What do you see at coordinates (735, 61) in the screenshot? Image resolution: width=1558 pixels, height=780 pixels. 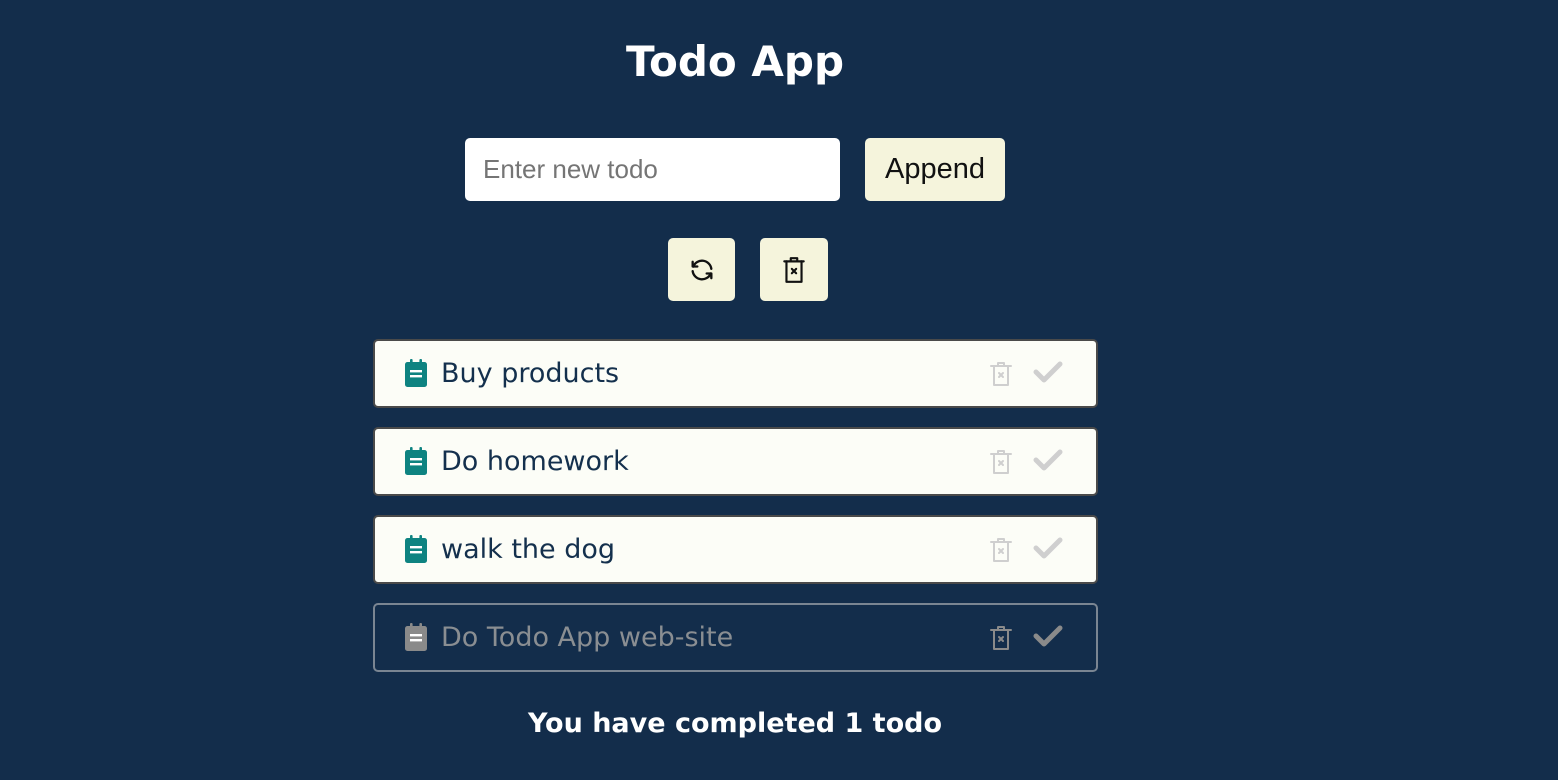 I see `app-title: Todo App` at bounding box center [735, 61].